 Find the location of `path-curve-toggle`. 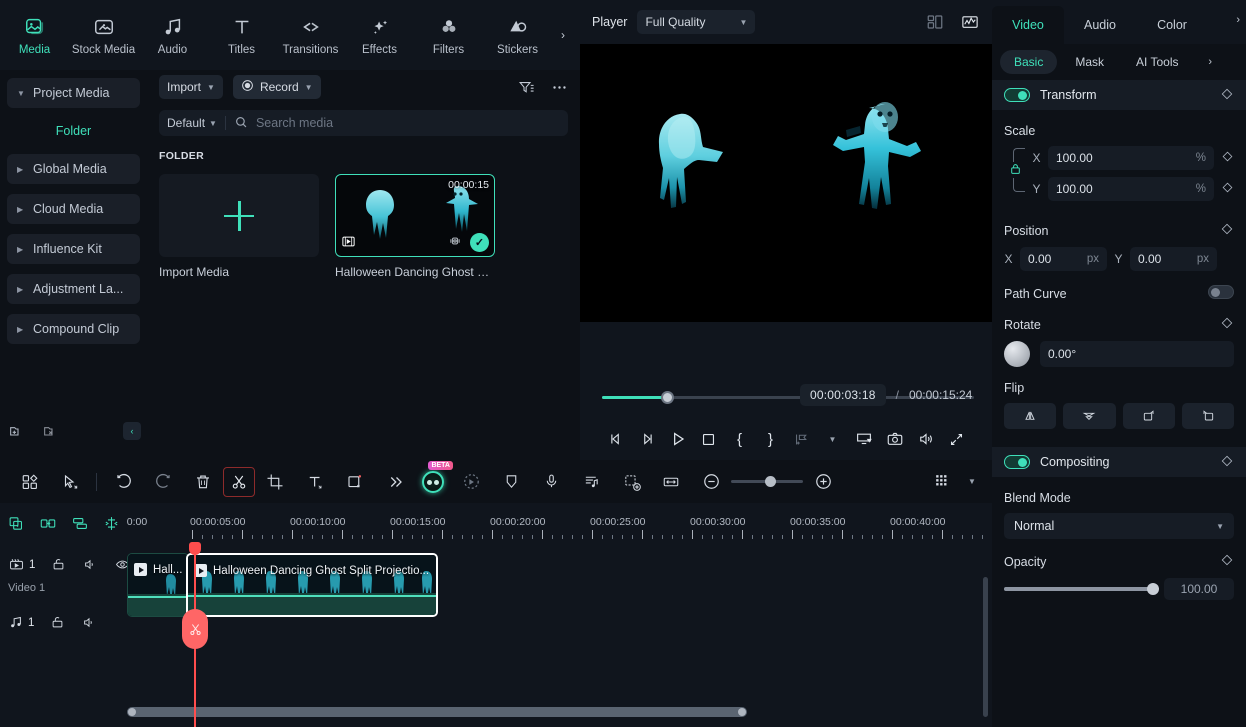

path-curve-toggle is located at coordinates (1221, 292).